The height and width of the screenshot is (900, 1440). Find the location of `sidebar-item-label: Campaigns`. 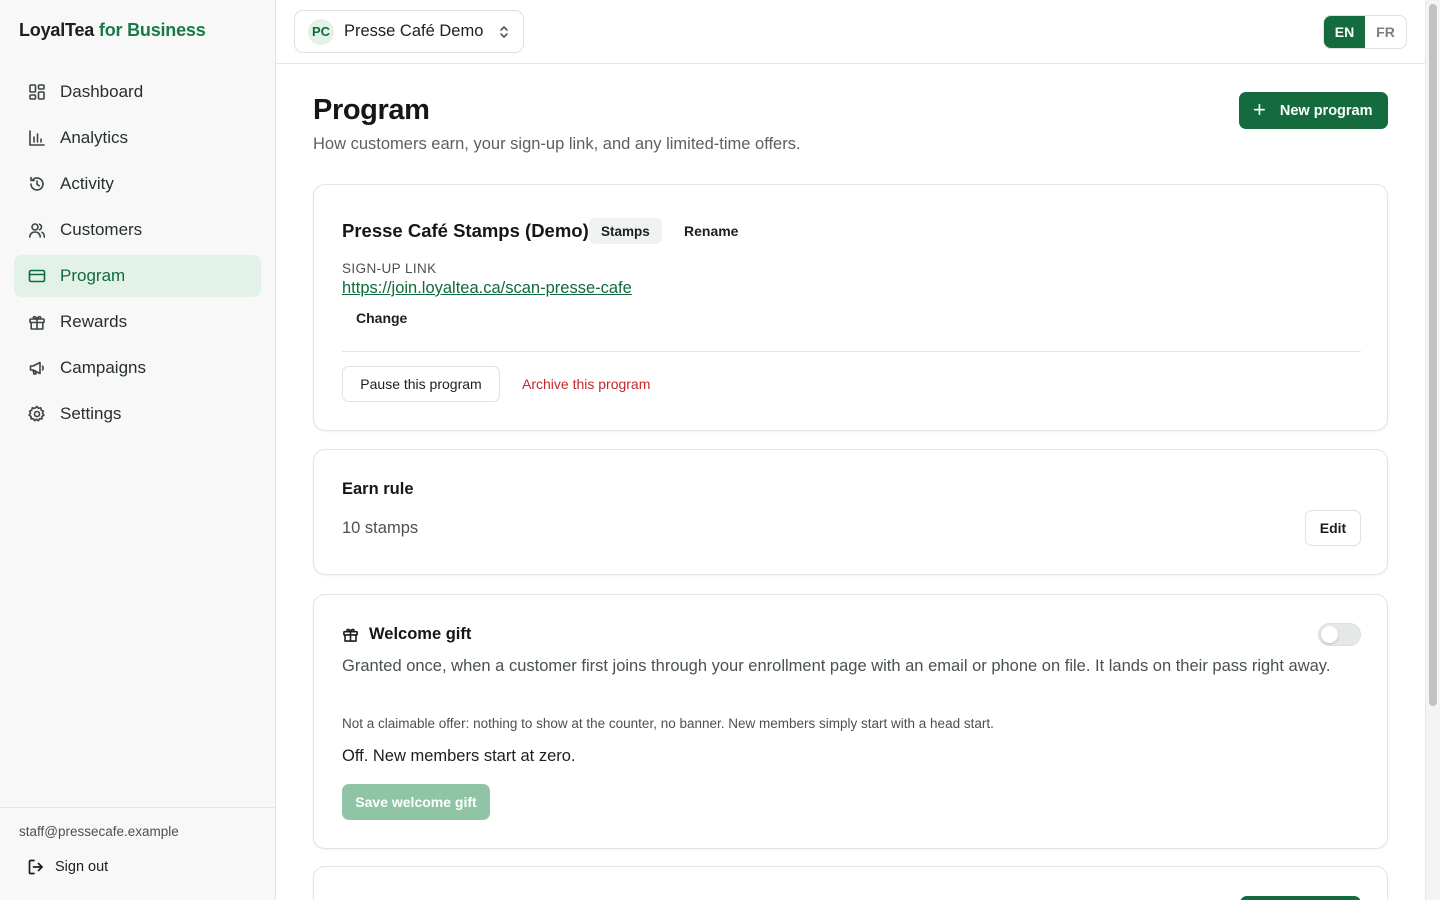

sidebar-item-label: Campaigns is located at coordinates (103, 367).